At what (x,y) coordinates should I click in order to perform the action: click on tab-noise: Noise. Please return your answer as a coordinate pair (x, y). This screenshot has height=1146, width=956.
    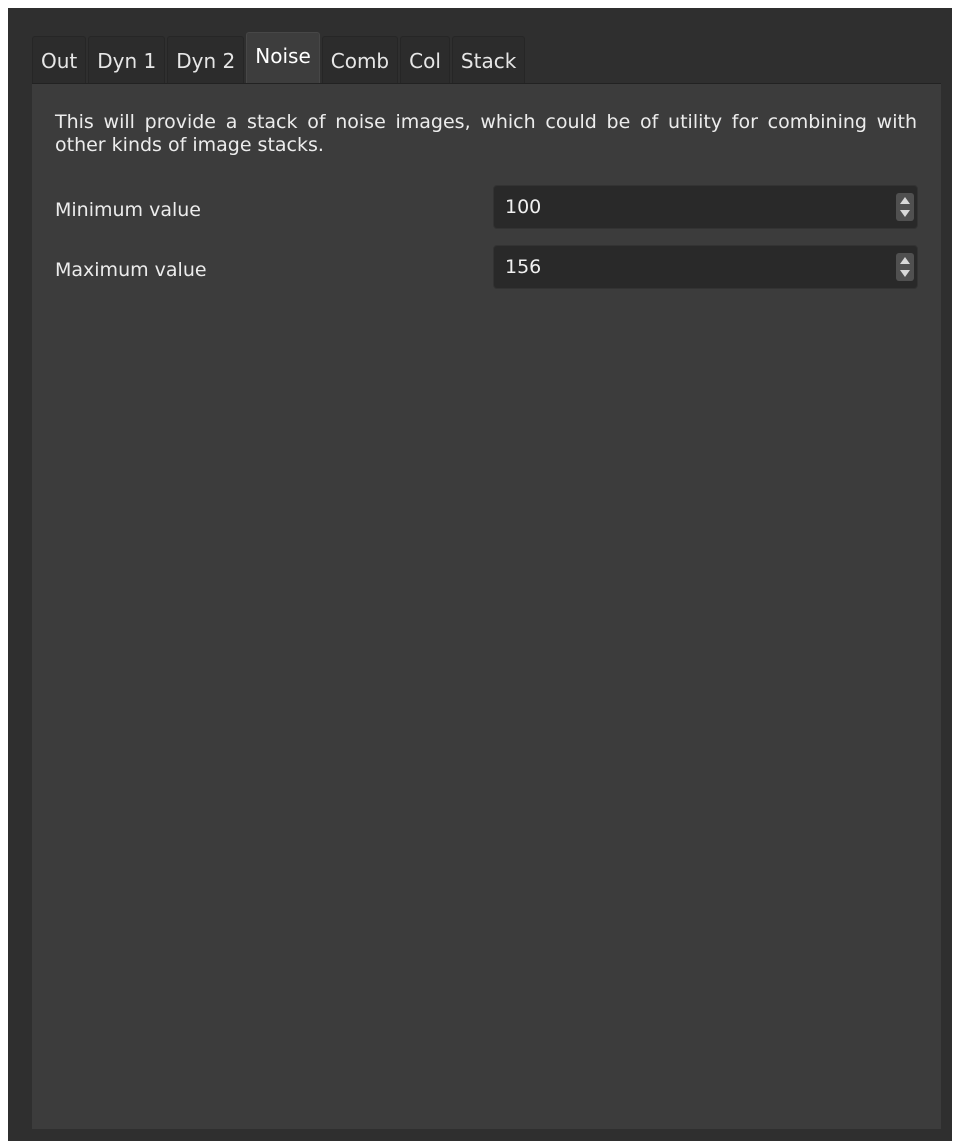
    Looking at the image, I should click on (283, 58).